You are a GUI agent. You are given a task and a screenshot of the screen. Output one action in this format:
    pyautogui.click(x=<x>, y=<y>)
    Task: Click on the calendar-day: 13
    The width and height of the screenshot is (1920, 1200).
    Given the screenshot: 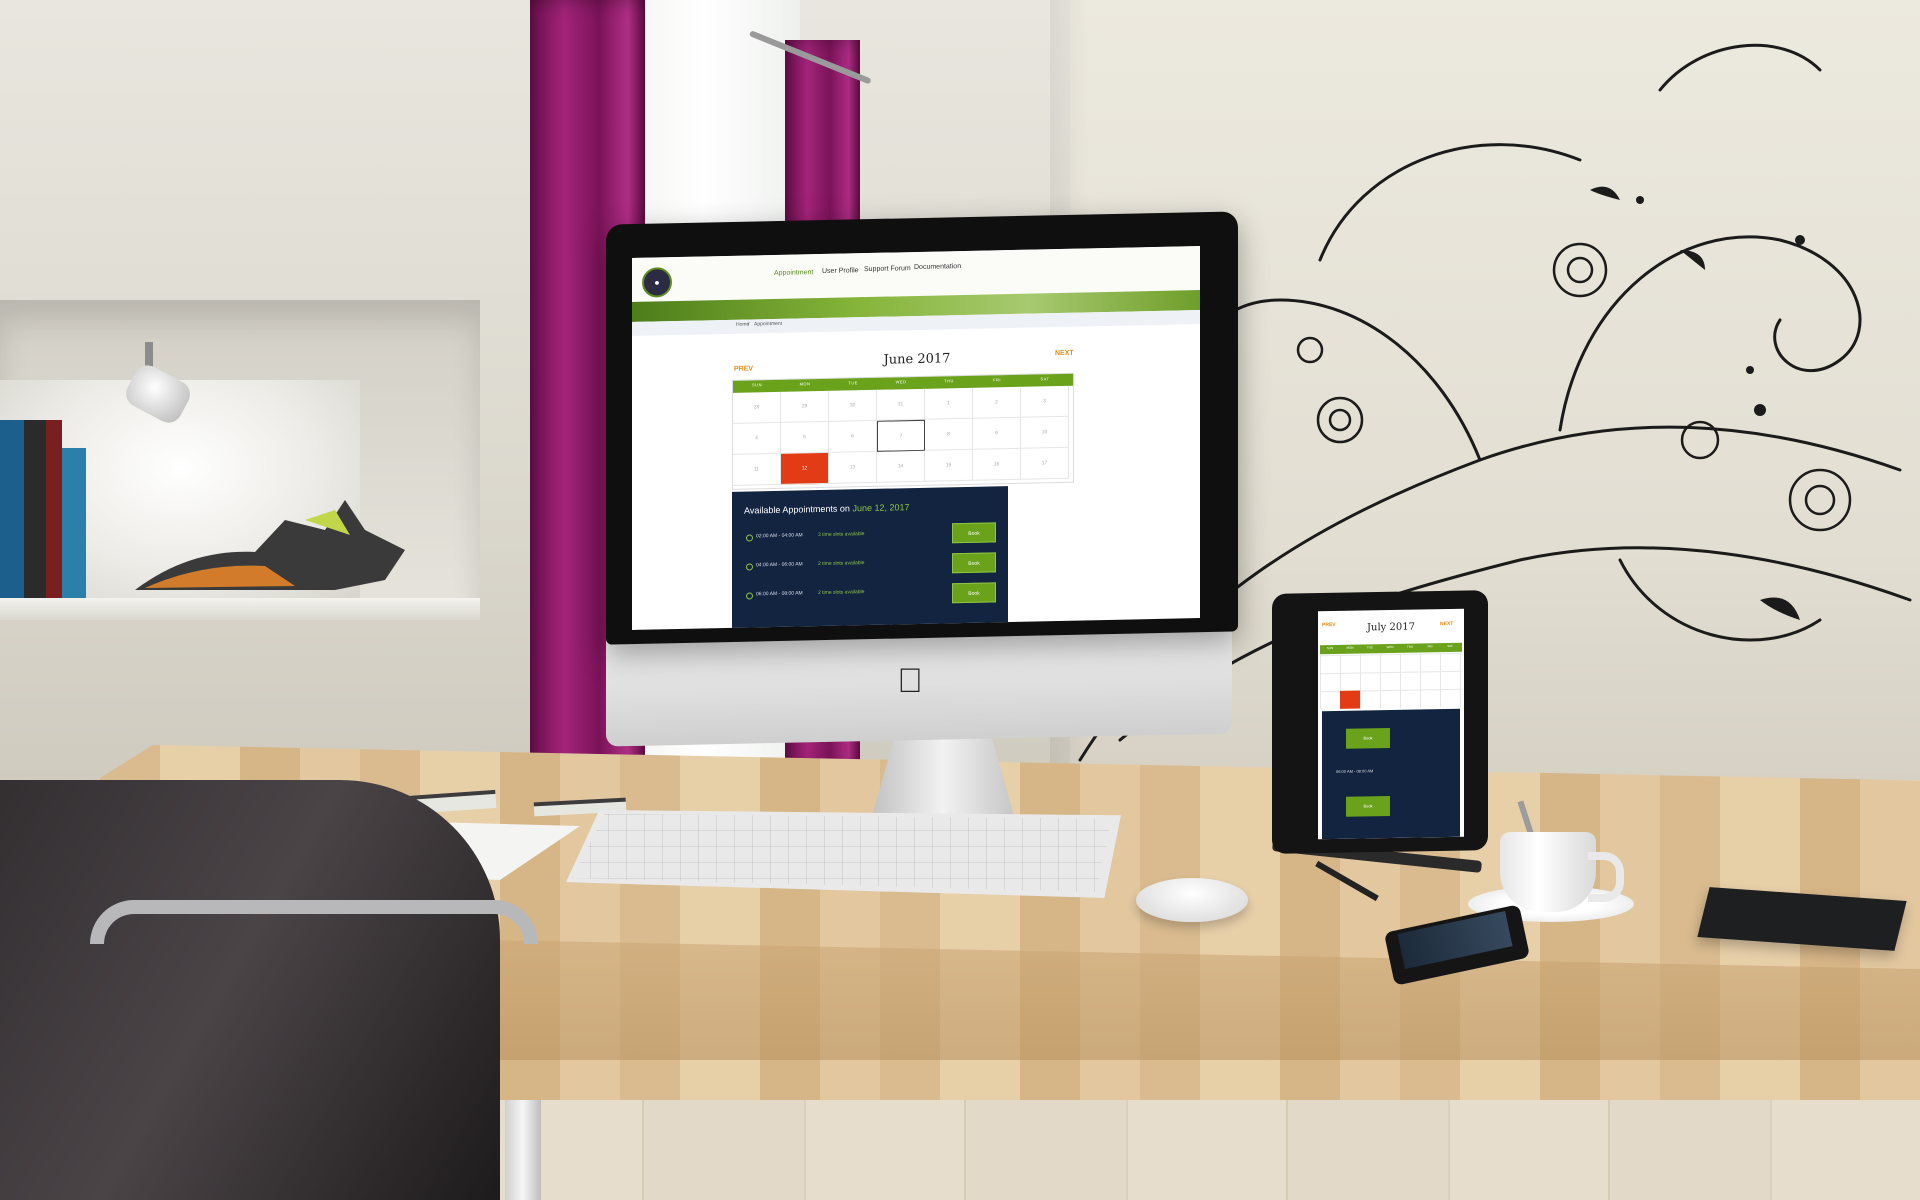 What is the action you would take?
    pyautogui.click(x=853, y=467)
    